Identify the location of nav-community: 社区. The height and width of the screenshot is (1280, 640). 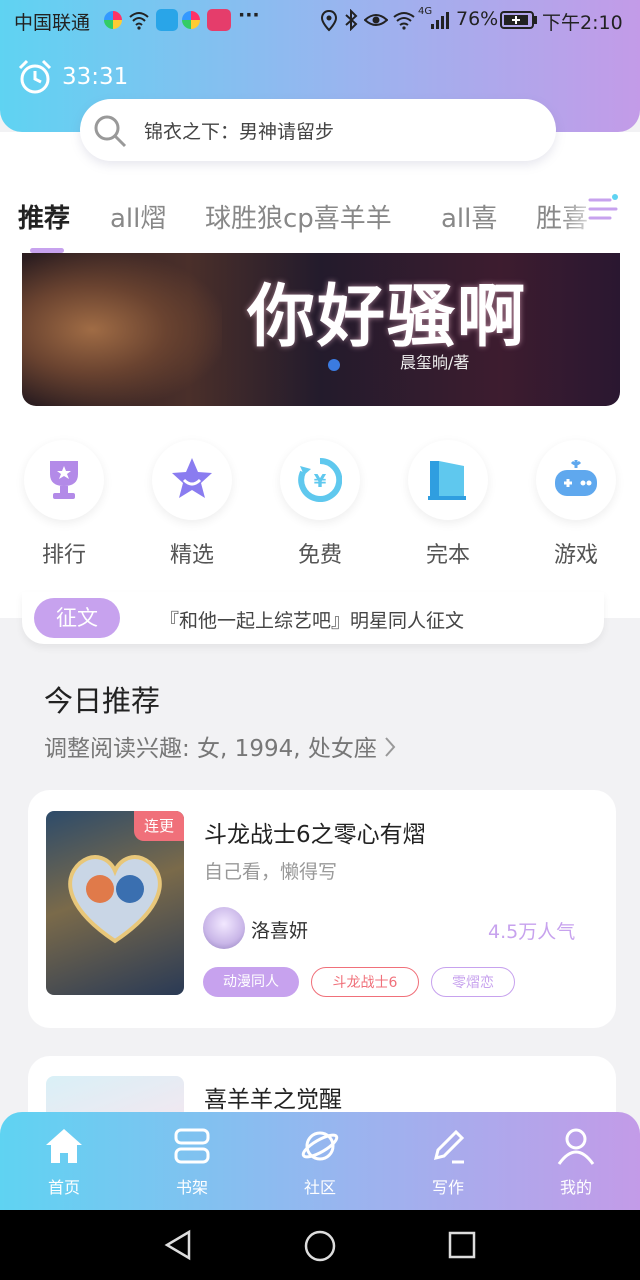
(320, 1160).